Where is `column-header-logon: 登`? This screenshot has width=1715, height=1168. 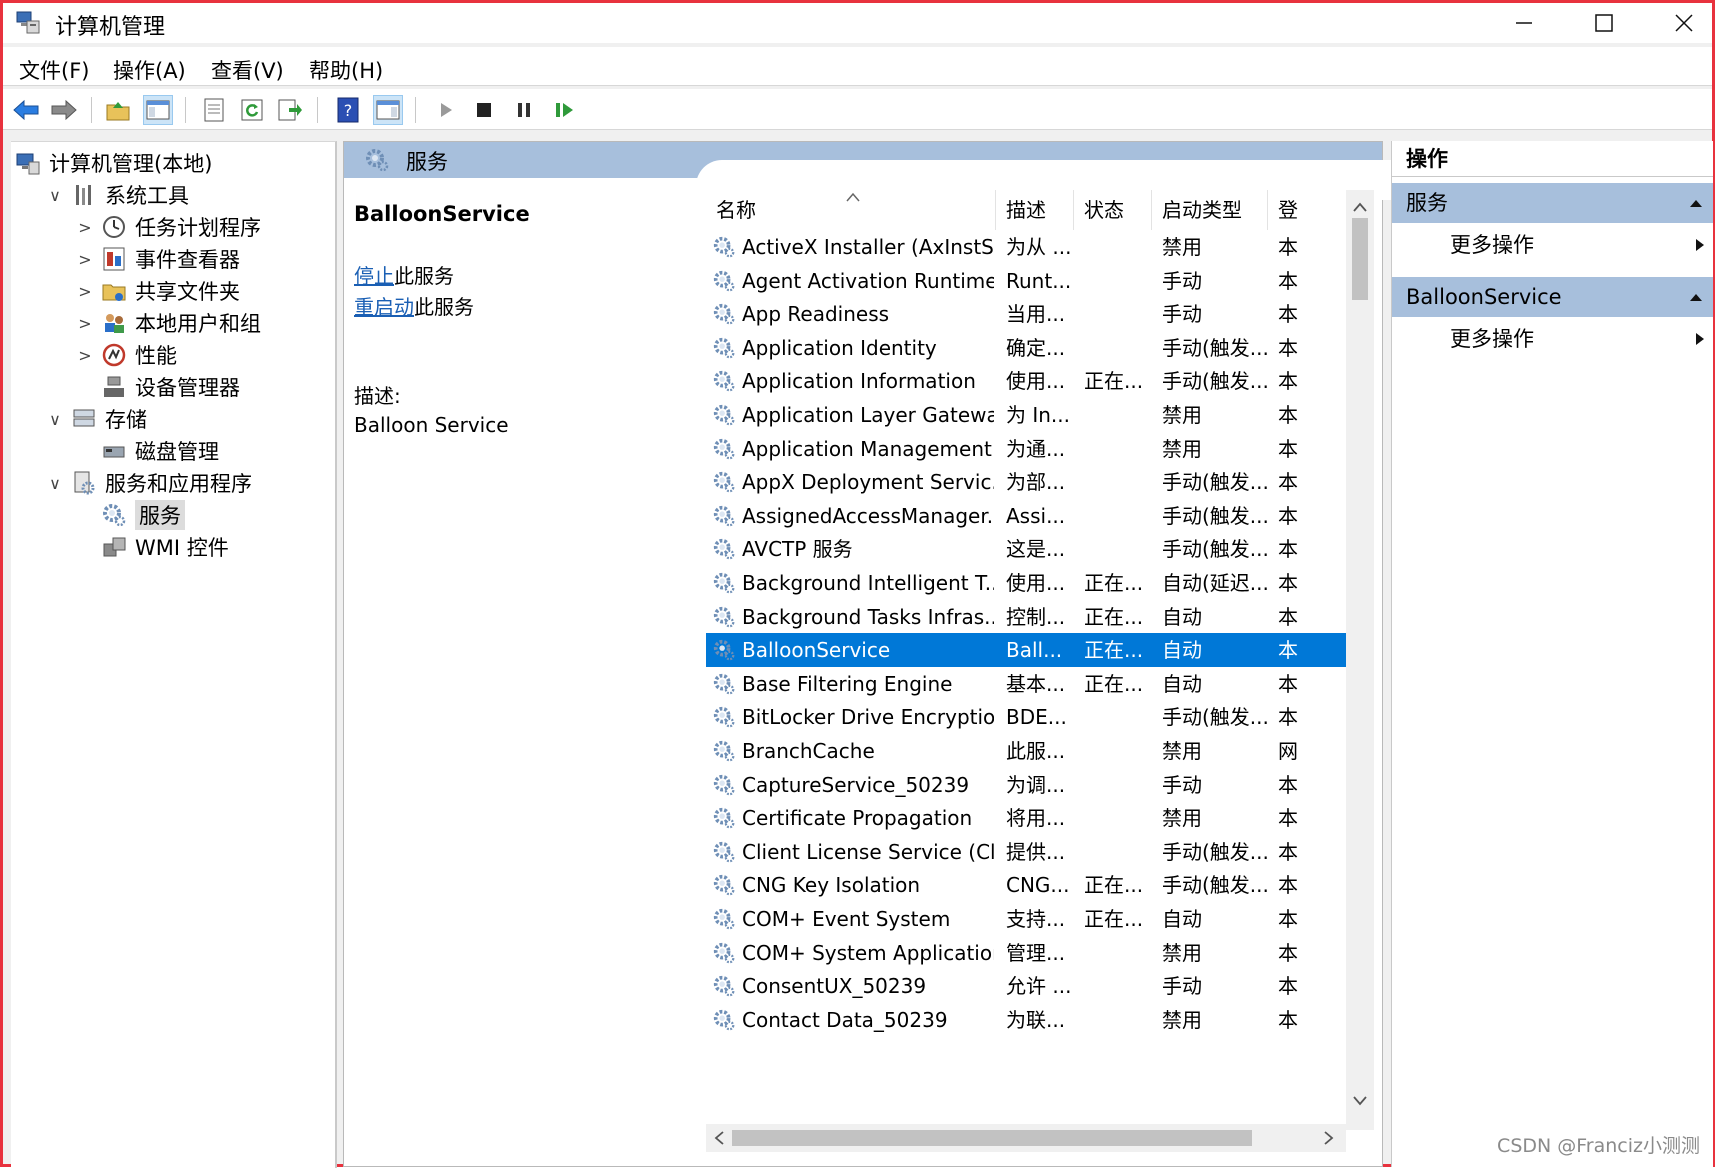
column-header-logon: 登 is located at coordinates (1307, 210).